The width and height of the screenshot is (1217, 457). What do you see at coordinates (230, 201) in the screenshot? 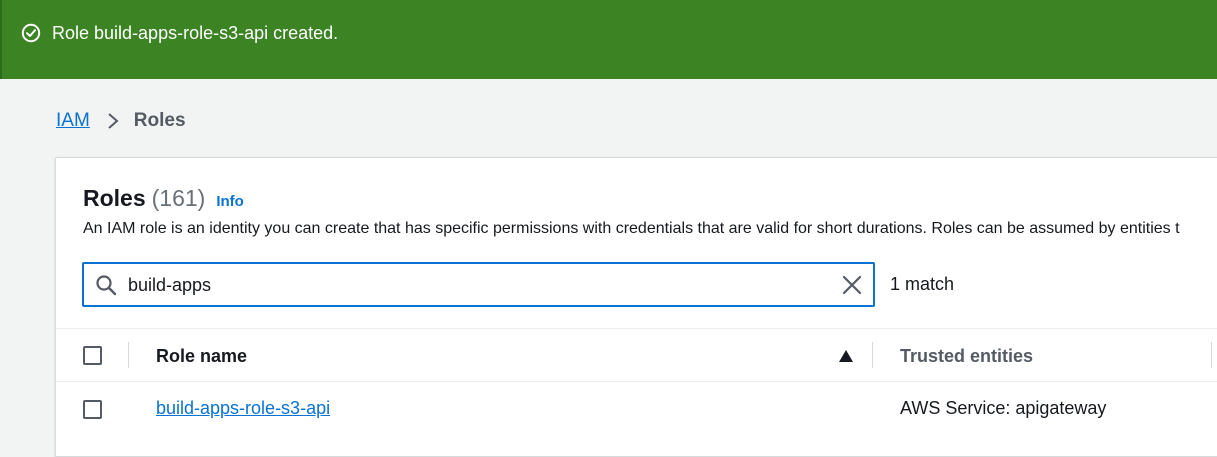
I see `info-link: Info` at bounding box center [230, 201].